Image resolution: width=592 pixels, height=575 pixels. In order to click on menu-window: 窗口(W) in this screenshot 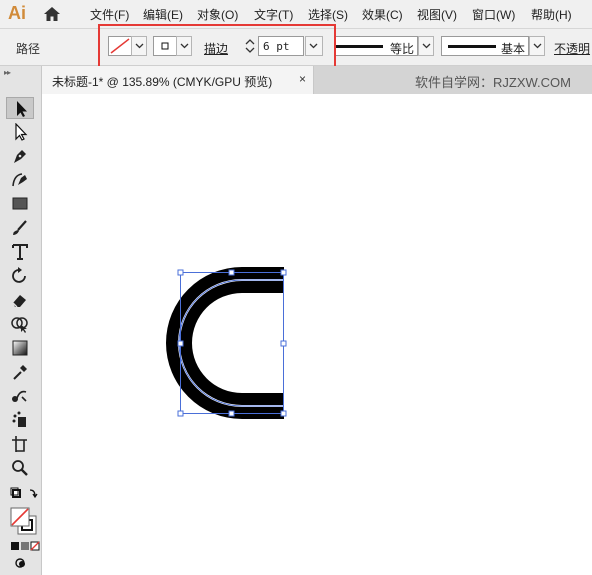, I will do `click(493, 14)`.